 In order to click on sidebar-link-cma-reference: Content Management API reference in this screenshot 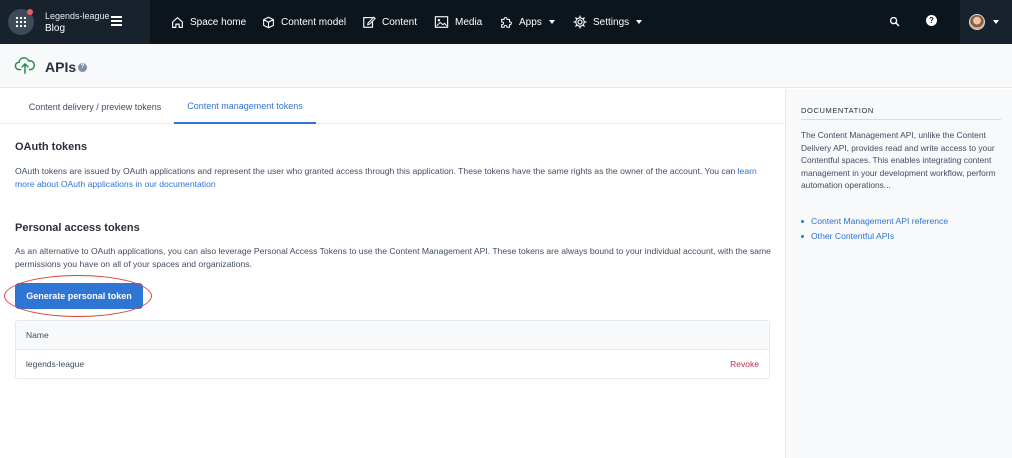, I will do `click(874, 221)`.